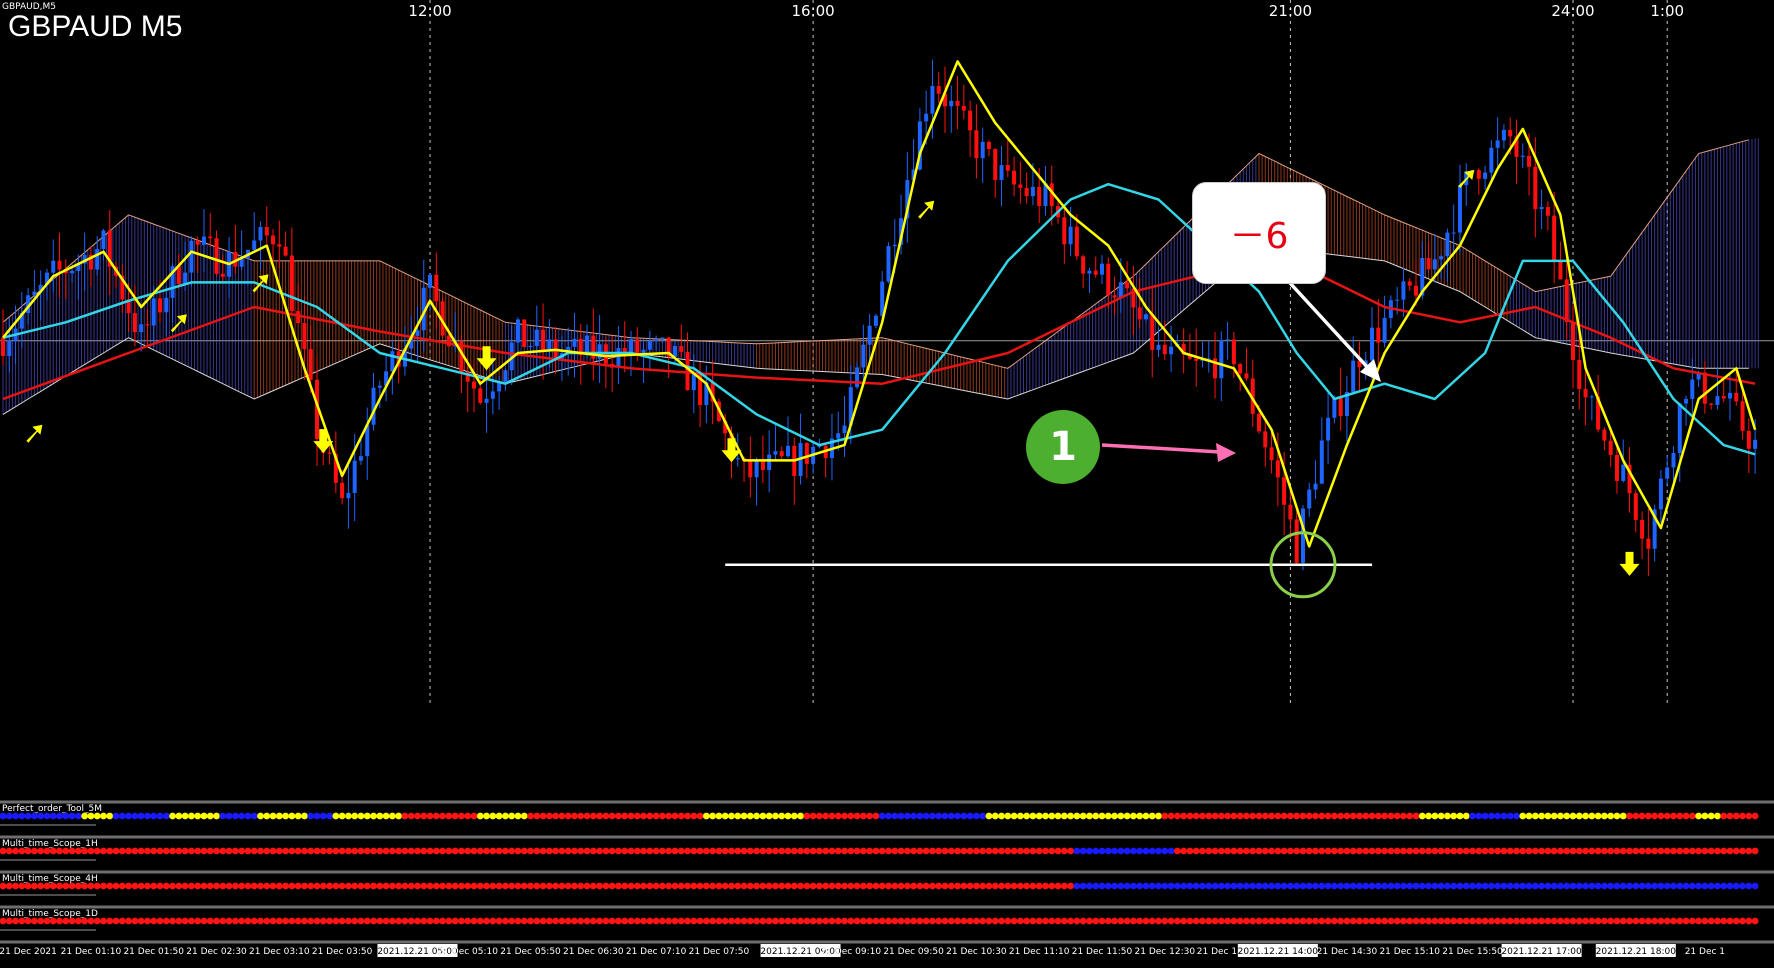 The height and width of the screenshot is (968, 1774). Describe the element at coordinates (1165, 952) in the screenshot. I see `date-label: 21 Dec 12:30` at that location.